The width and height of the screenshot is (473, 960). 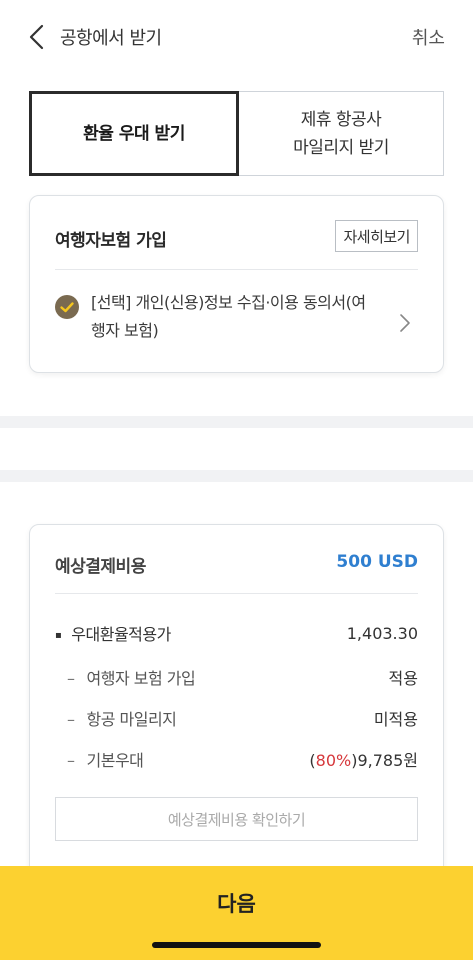 I want to click on next-button-label: 다음, so click(x=236, y=904).